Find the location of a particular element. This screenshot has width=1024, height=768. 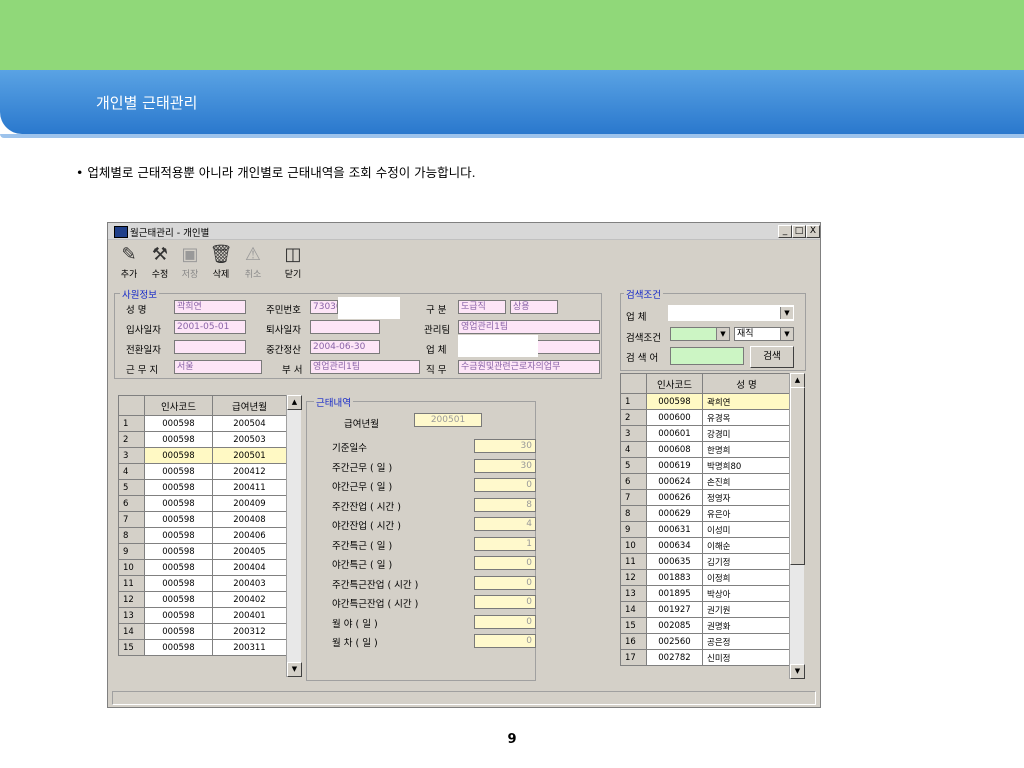

cell-name: 곽희연 is located at coordinates (746, 401).